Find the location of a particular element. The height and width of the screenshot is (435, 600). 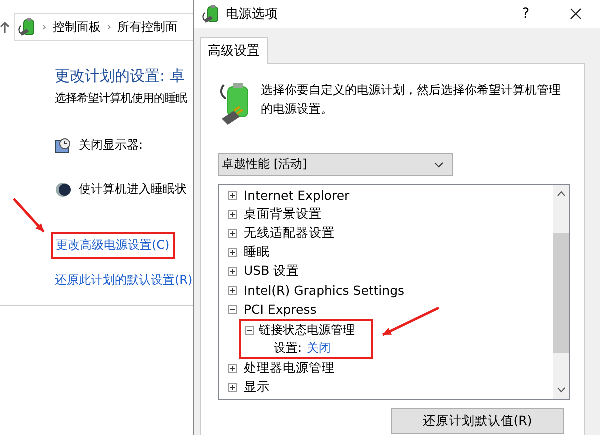

address-bar: › 控制面板 › 所有控制面 is located at coordinates (104, 27).